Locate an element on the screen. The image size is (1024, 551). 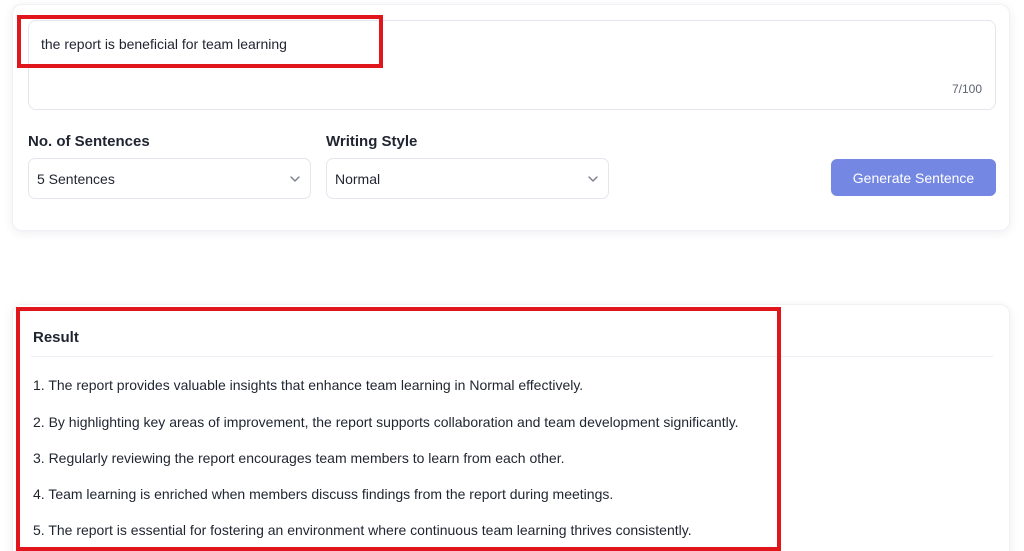
sentences-select-value: 5 Sentences is located at coordinates (76, 178).